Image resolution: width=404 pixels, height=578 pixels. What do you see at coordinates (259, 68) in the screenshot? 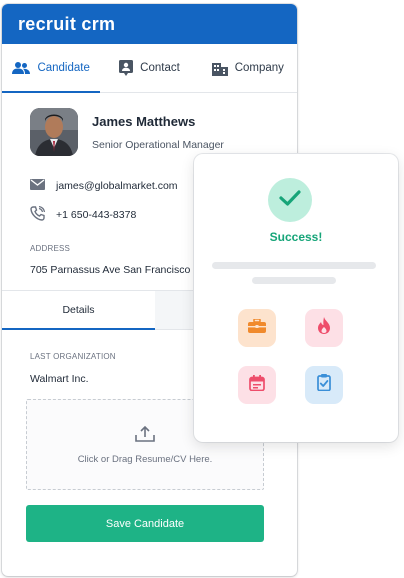
I see `tab-company-label: Company` at bounding box center [259, 68].